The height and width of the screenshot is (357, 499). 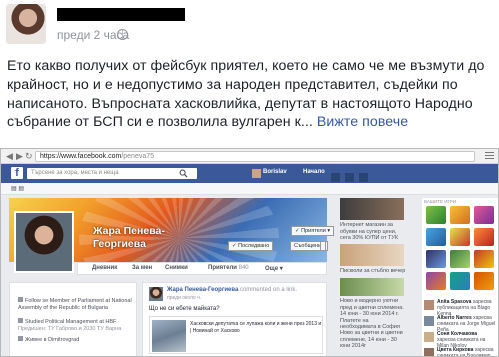 I want to click on tab-more: Още ▾, so click(x=274, y=269).